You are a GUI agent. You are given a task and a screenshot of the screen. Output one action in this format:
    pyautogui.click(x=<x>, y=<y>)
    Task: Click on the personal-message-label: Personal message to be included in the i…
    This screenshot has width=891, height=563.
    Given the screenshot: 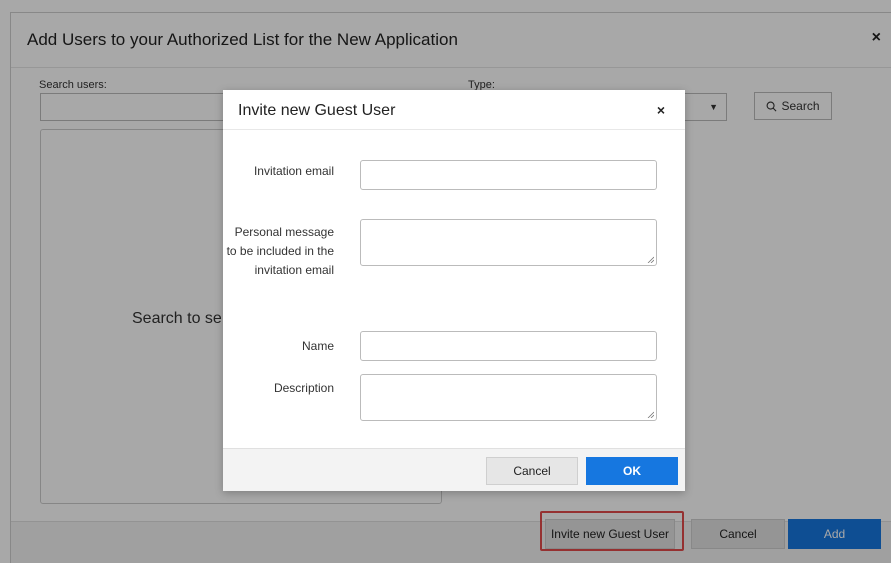 What is the action you would take?
    pyautogui.click(x=280, y=251)
    